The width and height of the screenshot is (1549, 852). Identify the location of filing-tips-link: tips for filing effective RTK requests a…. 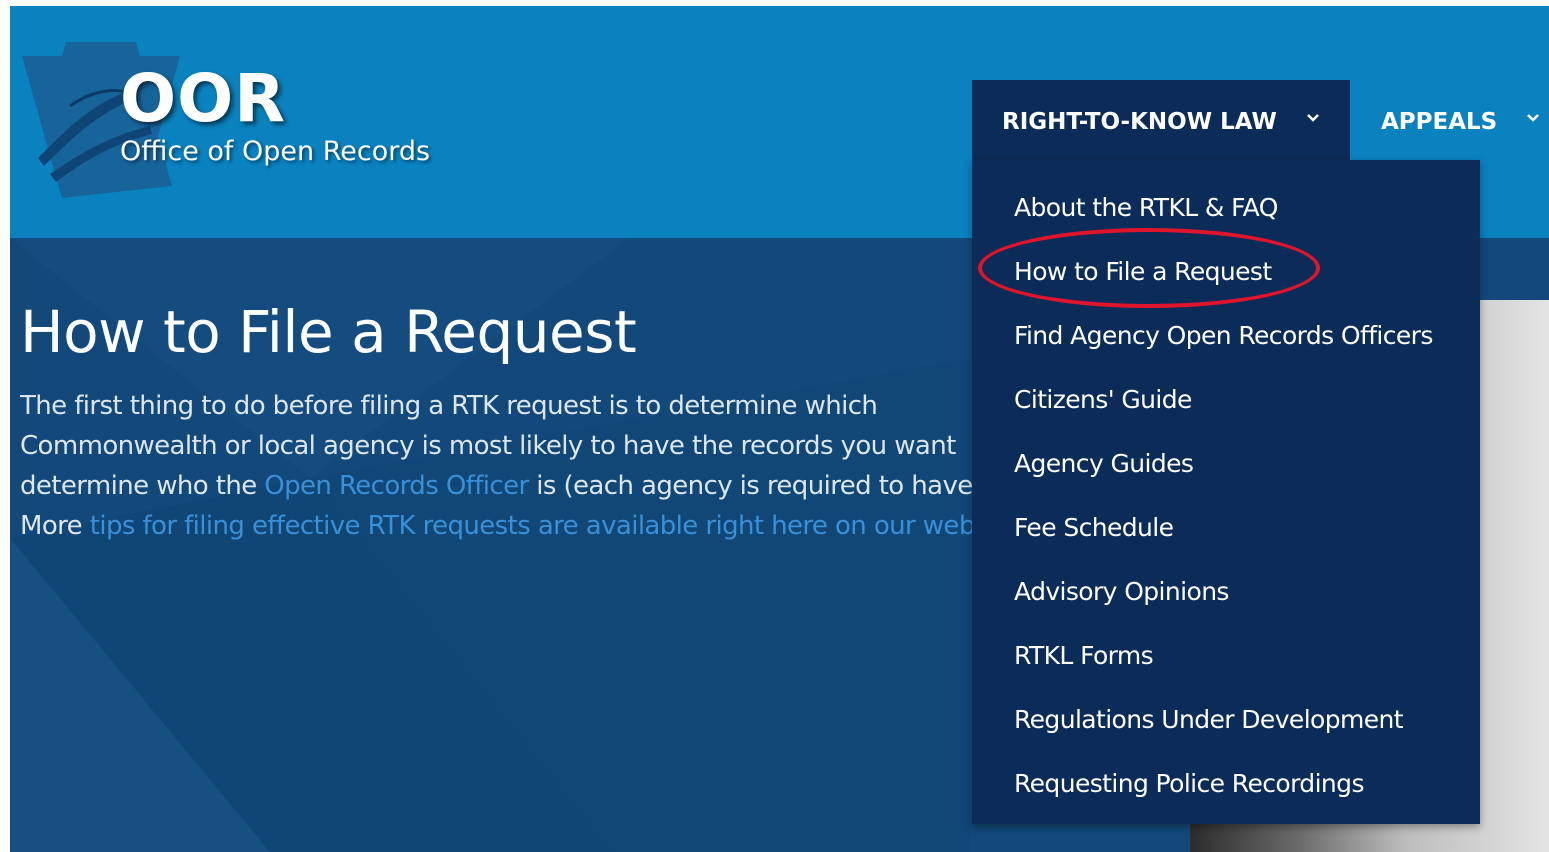
(535, 526).